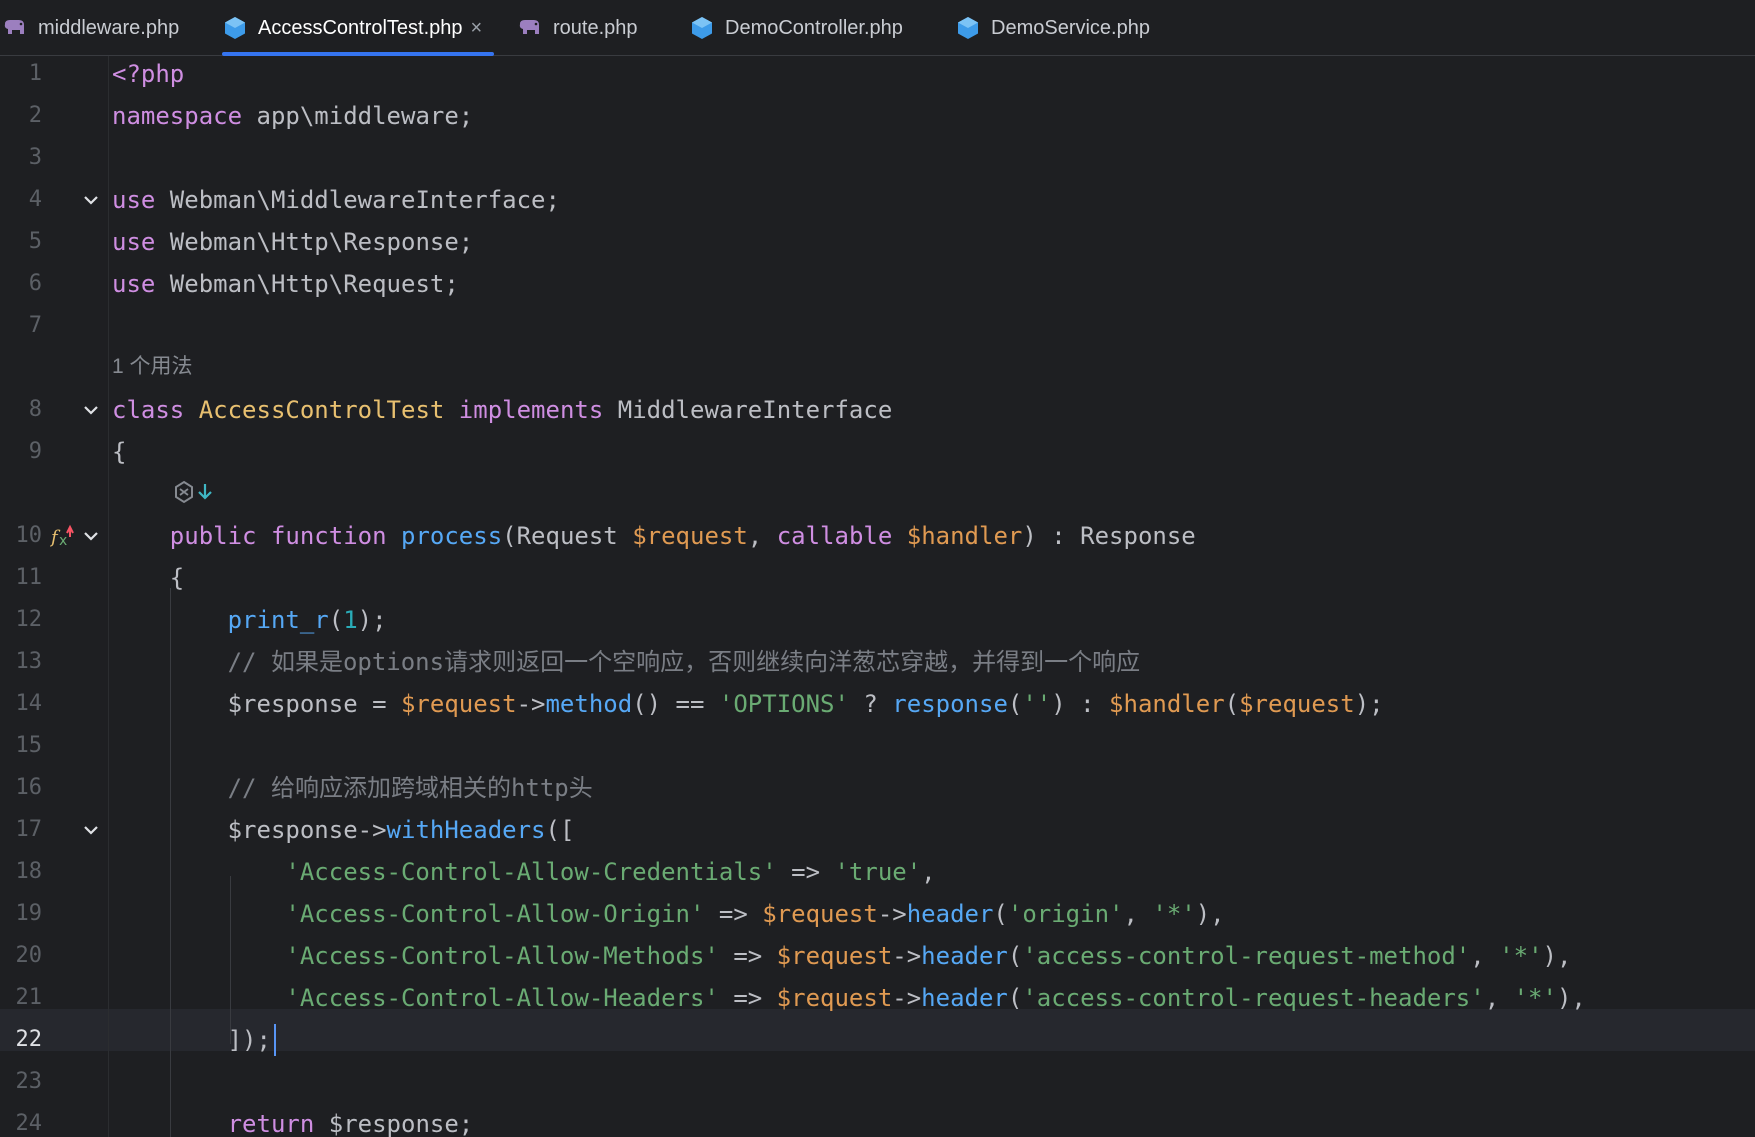 The width and height of the screenshot is (1755, 1137). I want to click on code-token: 1, so click(350, 620).